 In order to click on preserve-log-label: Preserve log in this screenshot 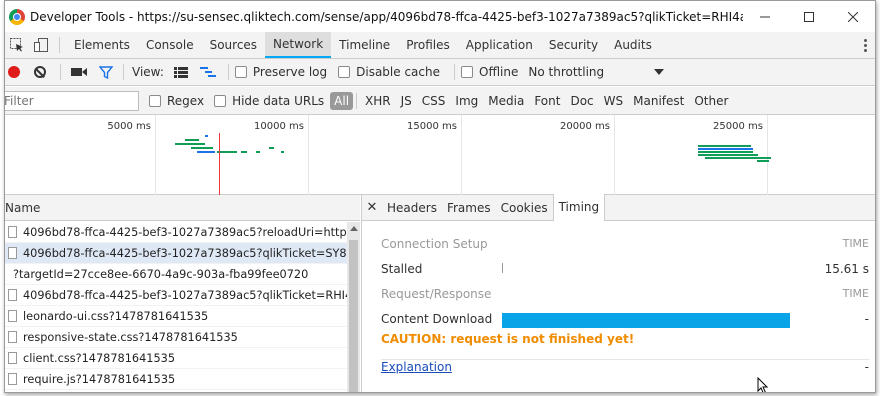, I will do `click(290, 72)`.